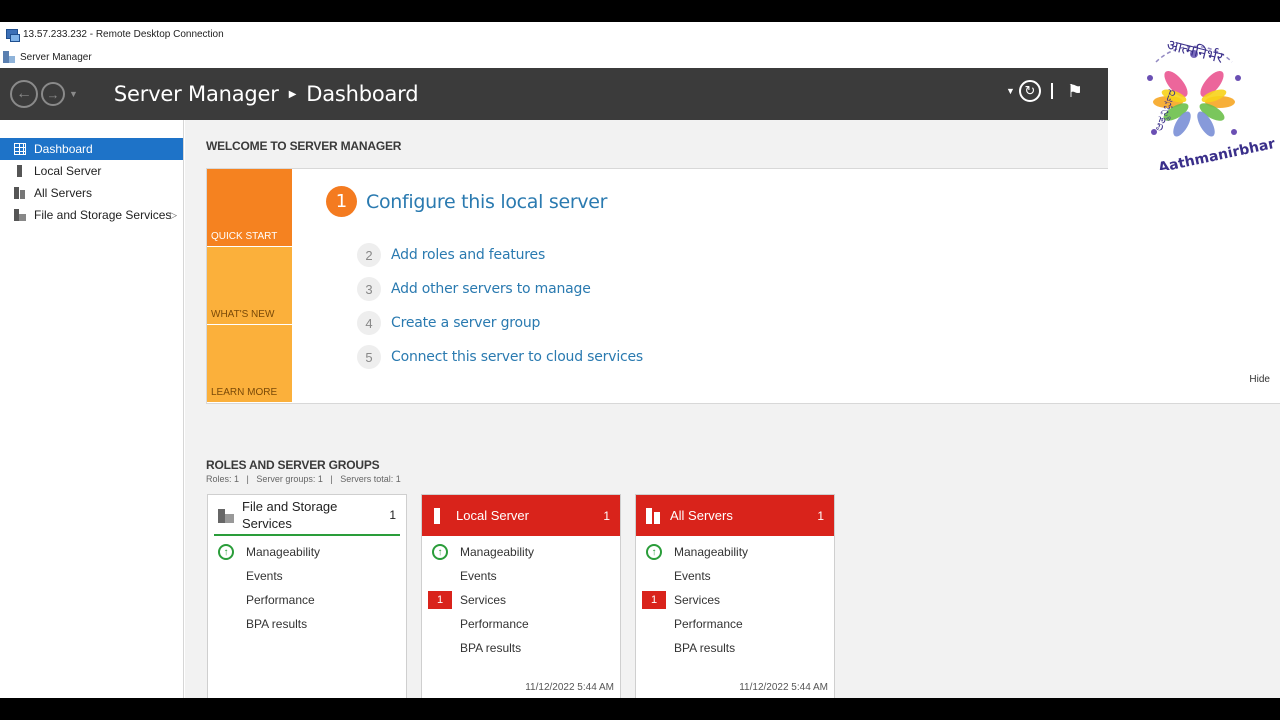 This screenshot has width=1280, height=720. What do you see at coordinates (103, 215) in the screenshot?
I see `sidebar-item-label: File and Storage Services` at bounding box center [103, 215].